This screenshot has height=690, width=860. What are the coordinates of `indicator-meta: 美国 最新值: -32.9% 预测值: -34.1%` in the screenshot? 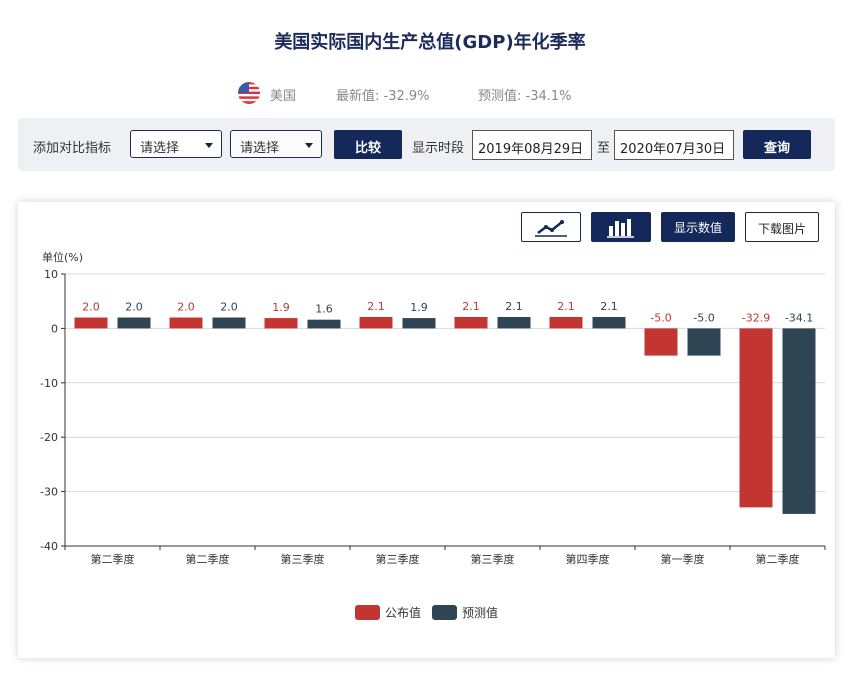 It's located at (430, 93).